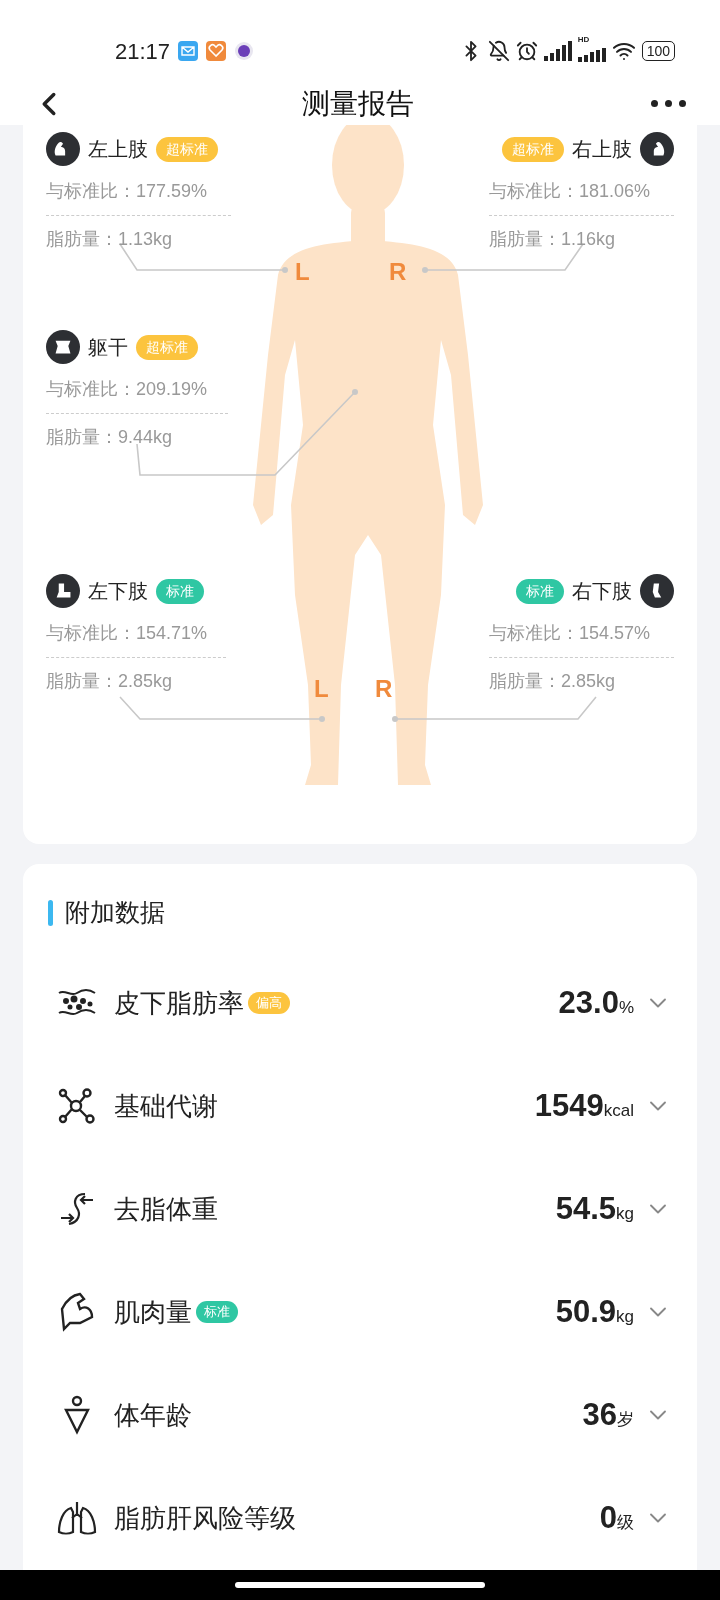 The width and height of the screenshot is (720, 1600). What do you see at coordinates (358, 103) in the screenshot?
I see `page-title: 测量报告` at bounding box center [358, 103].